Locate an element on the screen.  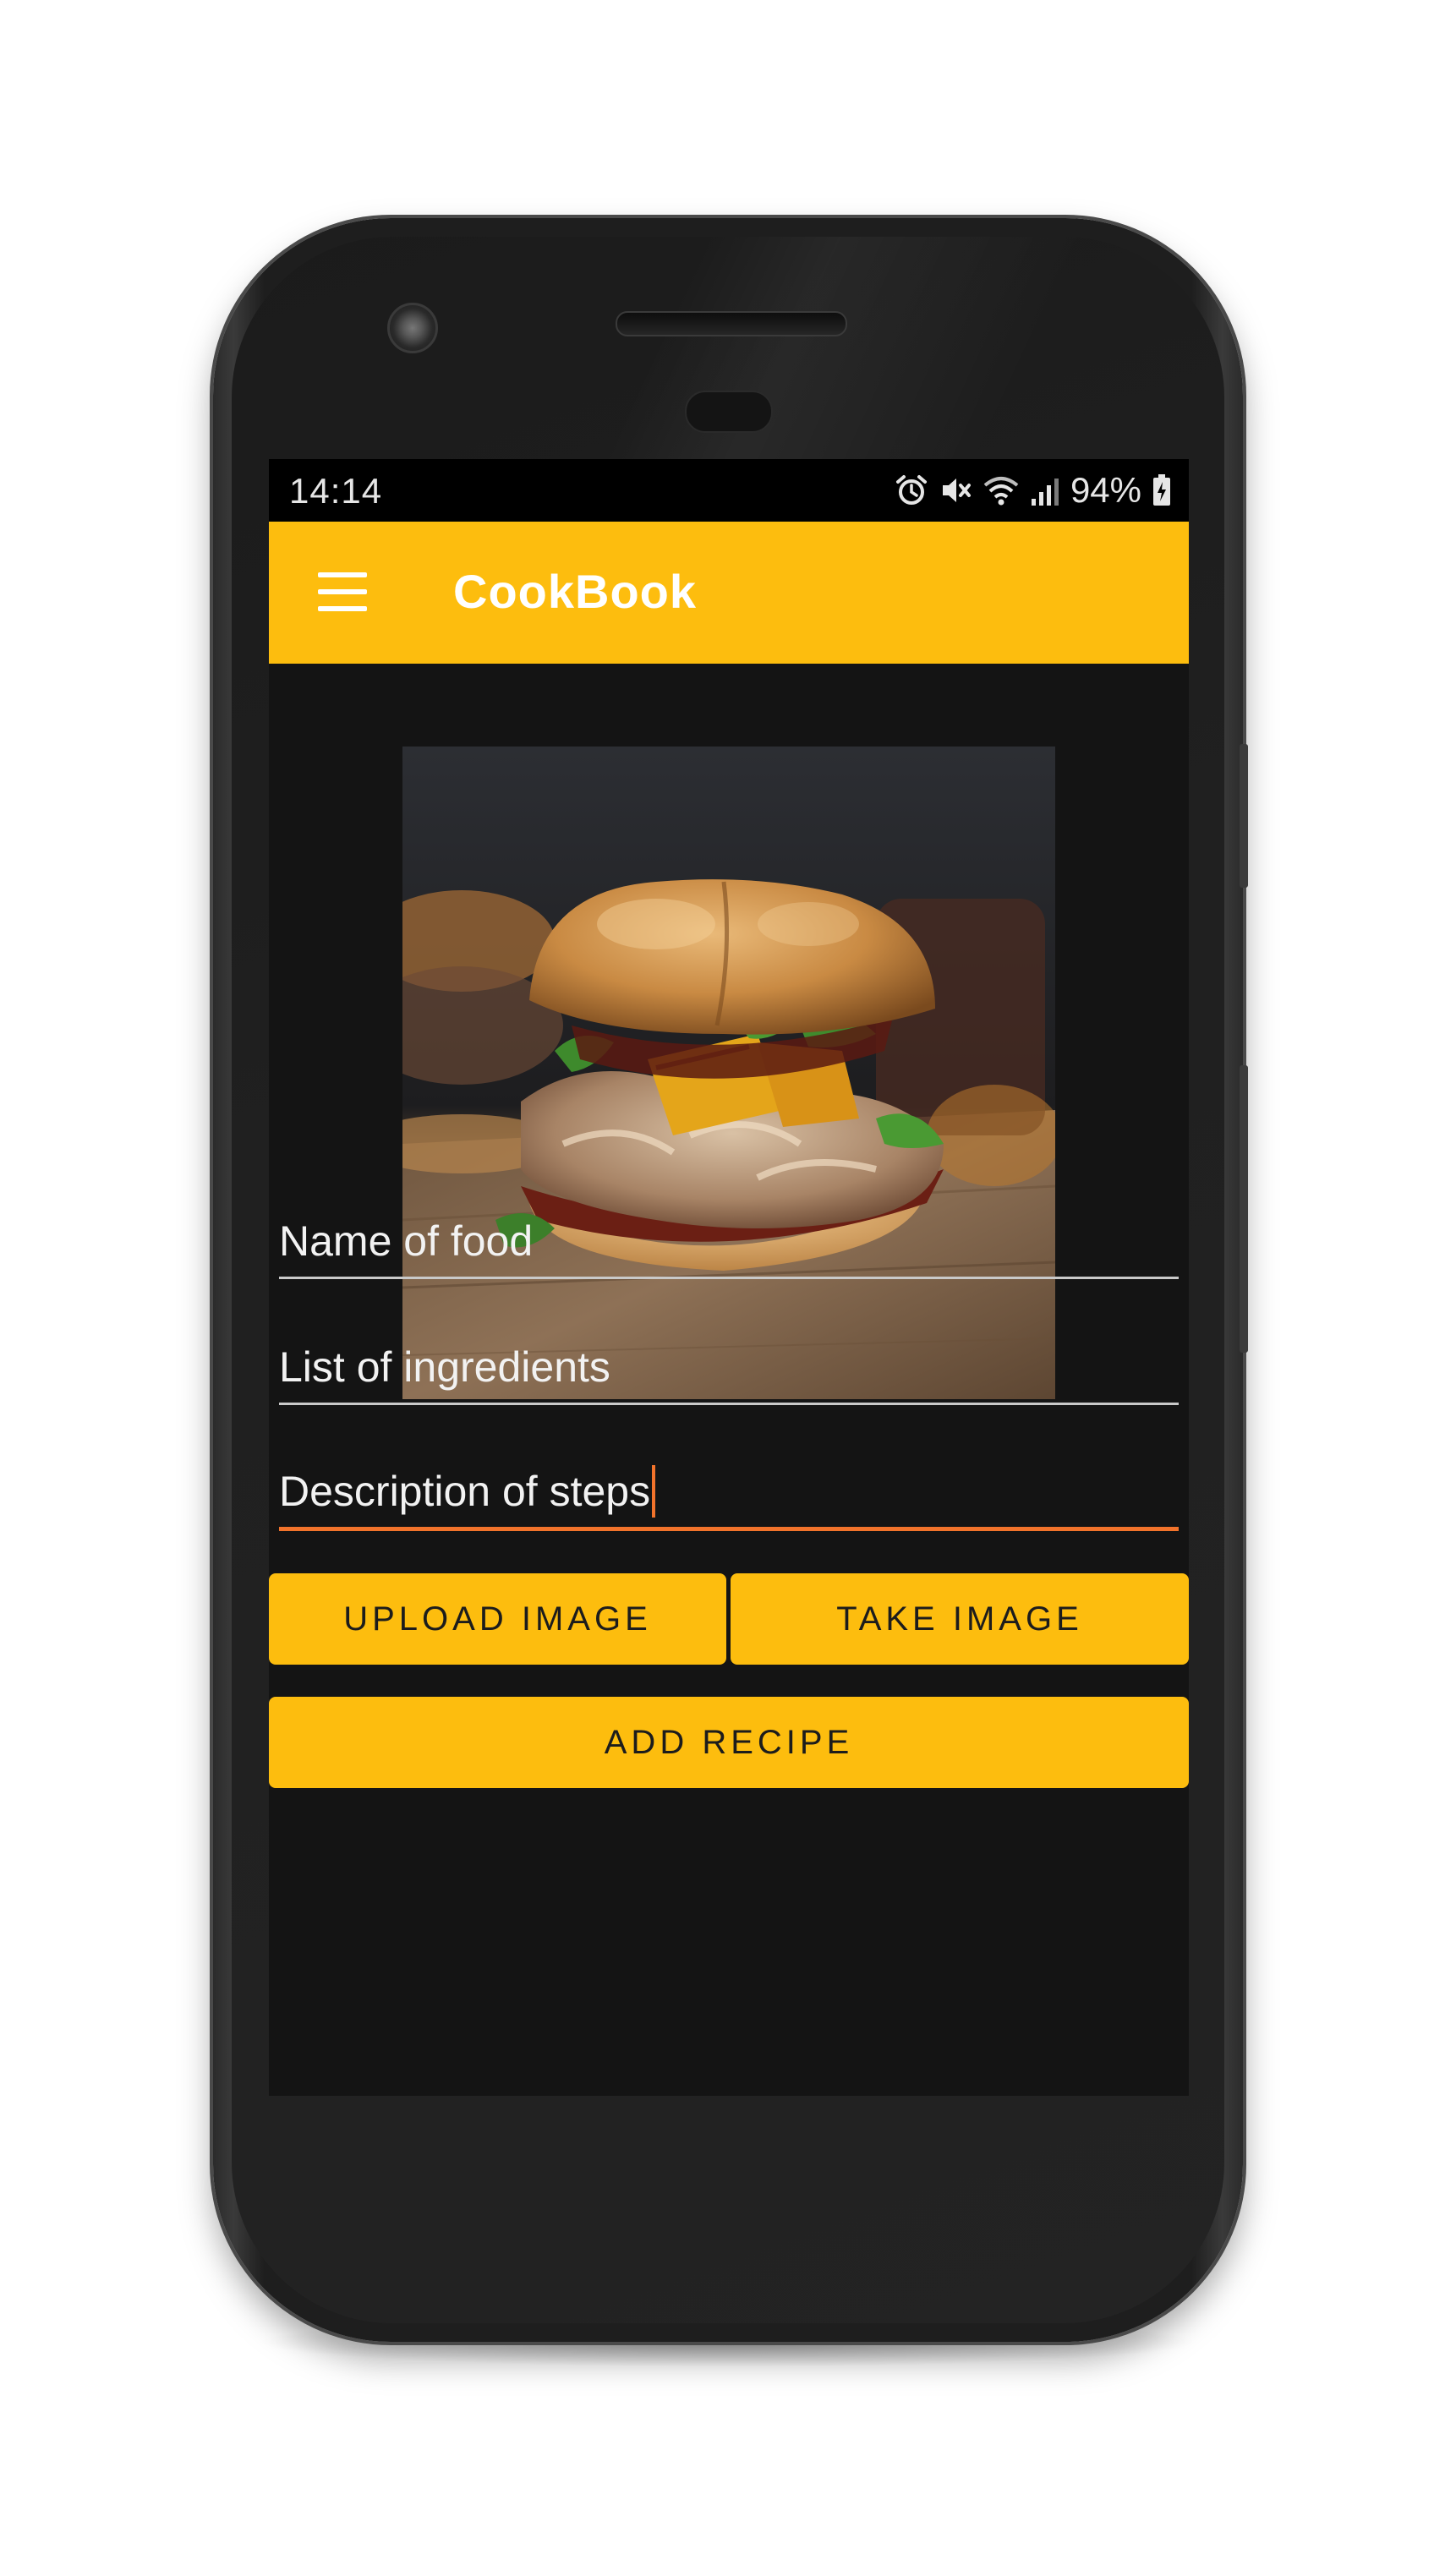
food-name-underline is located at coordinates (729, 1278).